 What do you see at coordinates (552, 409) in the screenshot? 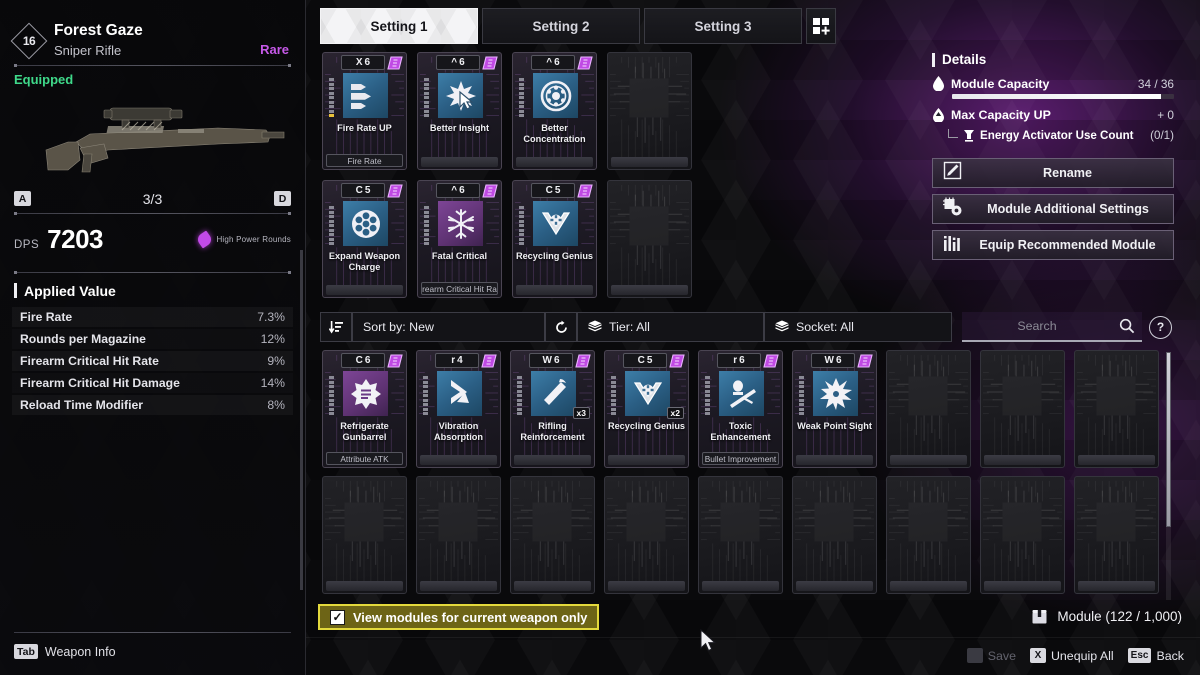
I see `module-card: W 6 Rifling Reinforcement x3` at bounding box center [552, 409].